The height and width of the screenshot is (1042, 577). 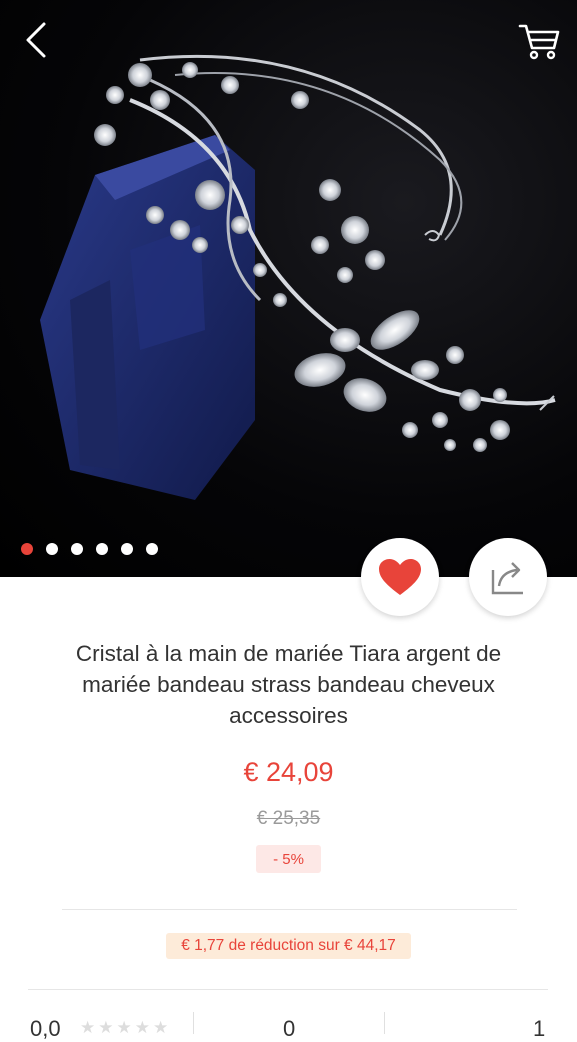 What do you see at coordinates (288, 818) in the screenshot?
I see `original-price: € 25,35` at bounding box center [288, 818].